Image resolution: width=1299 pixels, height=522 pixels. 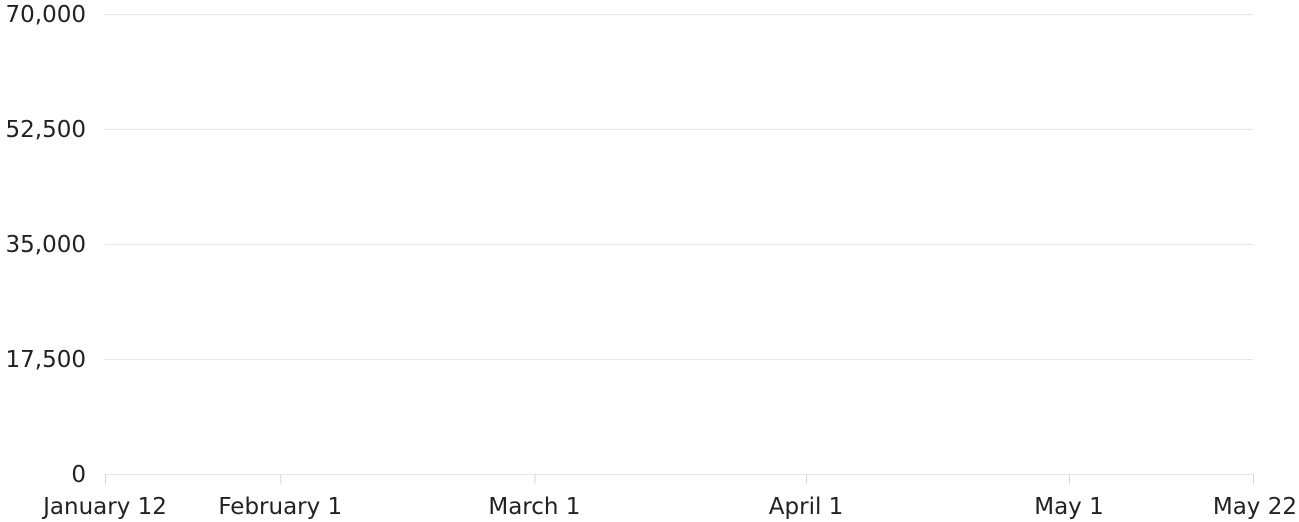 What do you see at coordinates (280, 507) in the screenshot?
I see `x-tick-label: February 1` at bounding box center [280, 507].